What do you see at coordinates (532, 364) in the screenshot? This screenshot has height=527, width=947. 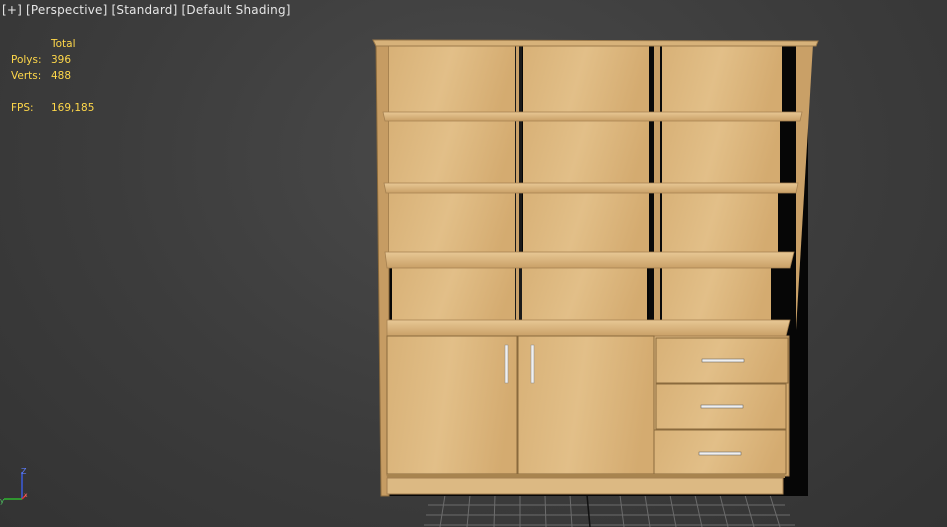 I see `door-handle-right` at bounding box center [532, 364].